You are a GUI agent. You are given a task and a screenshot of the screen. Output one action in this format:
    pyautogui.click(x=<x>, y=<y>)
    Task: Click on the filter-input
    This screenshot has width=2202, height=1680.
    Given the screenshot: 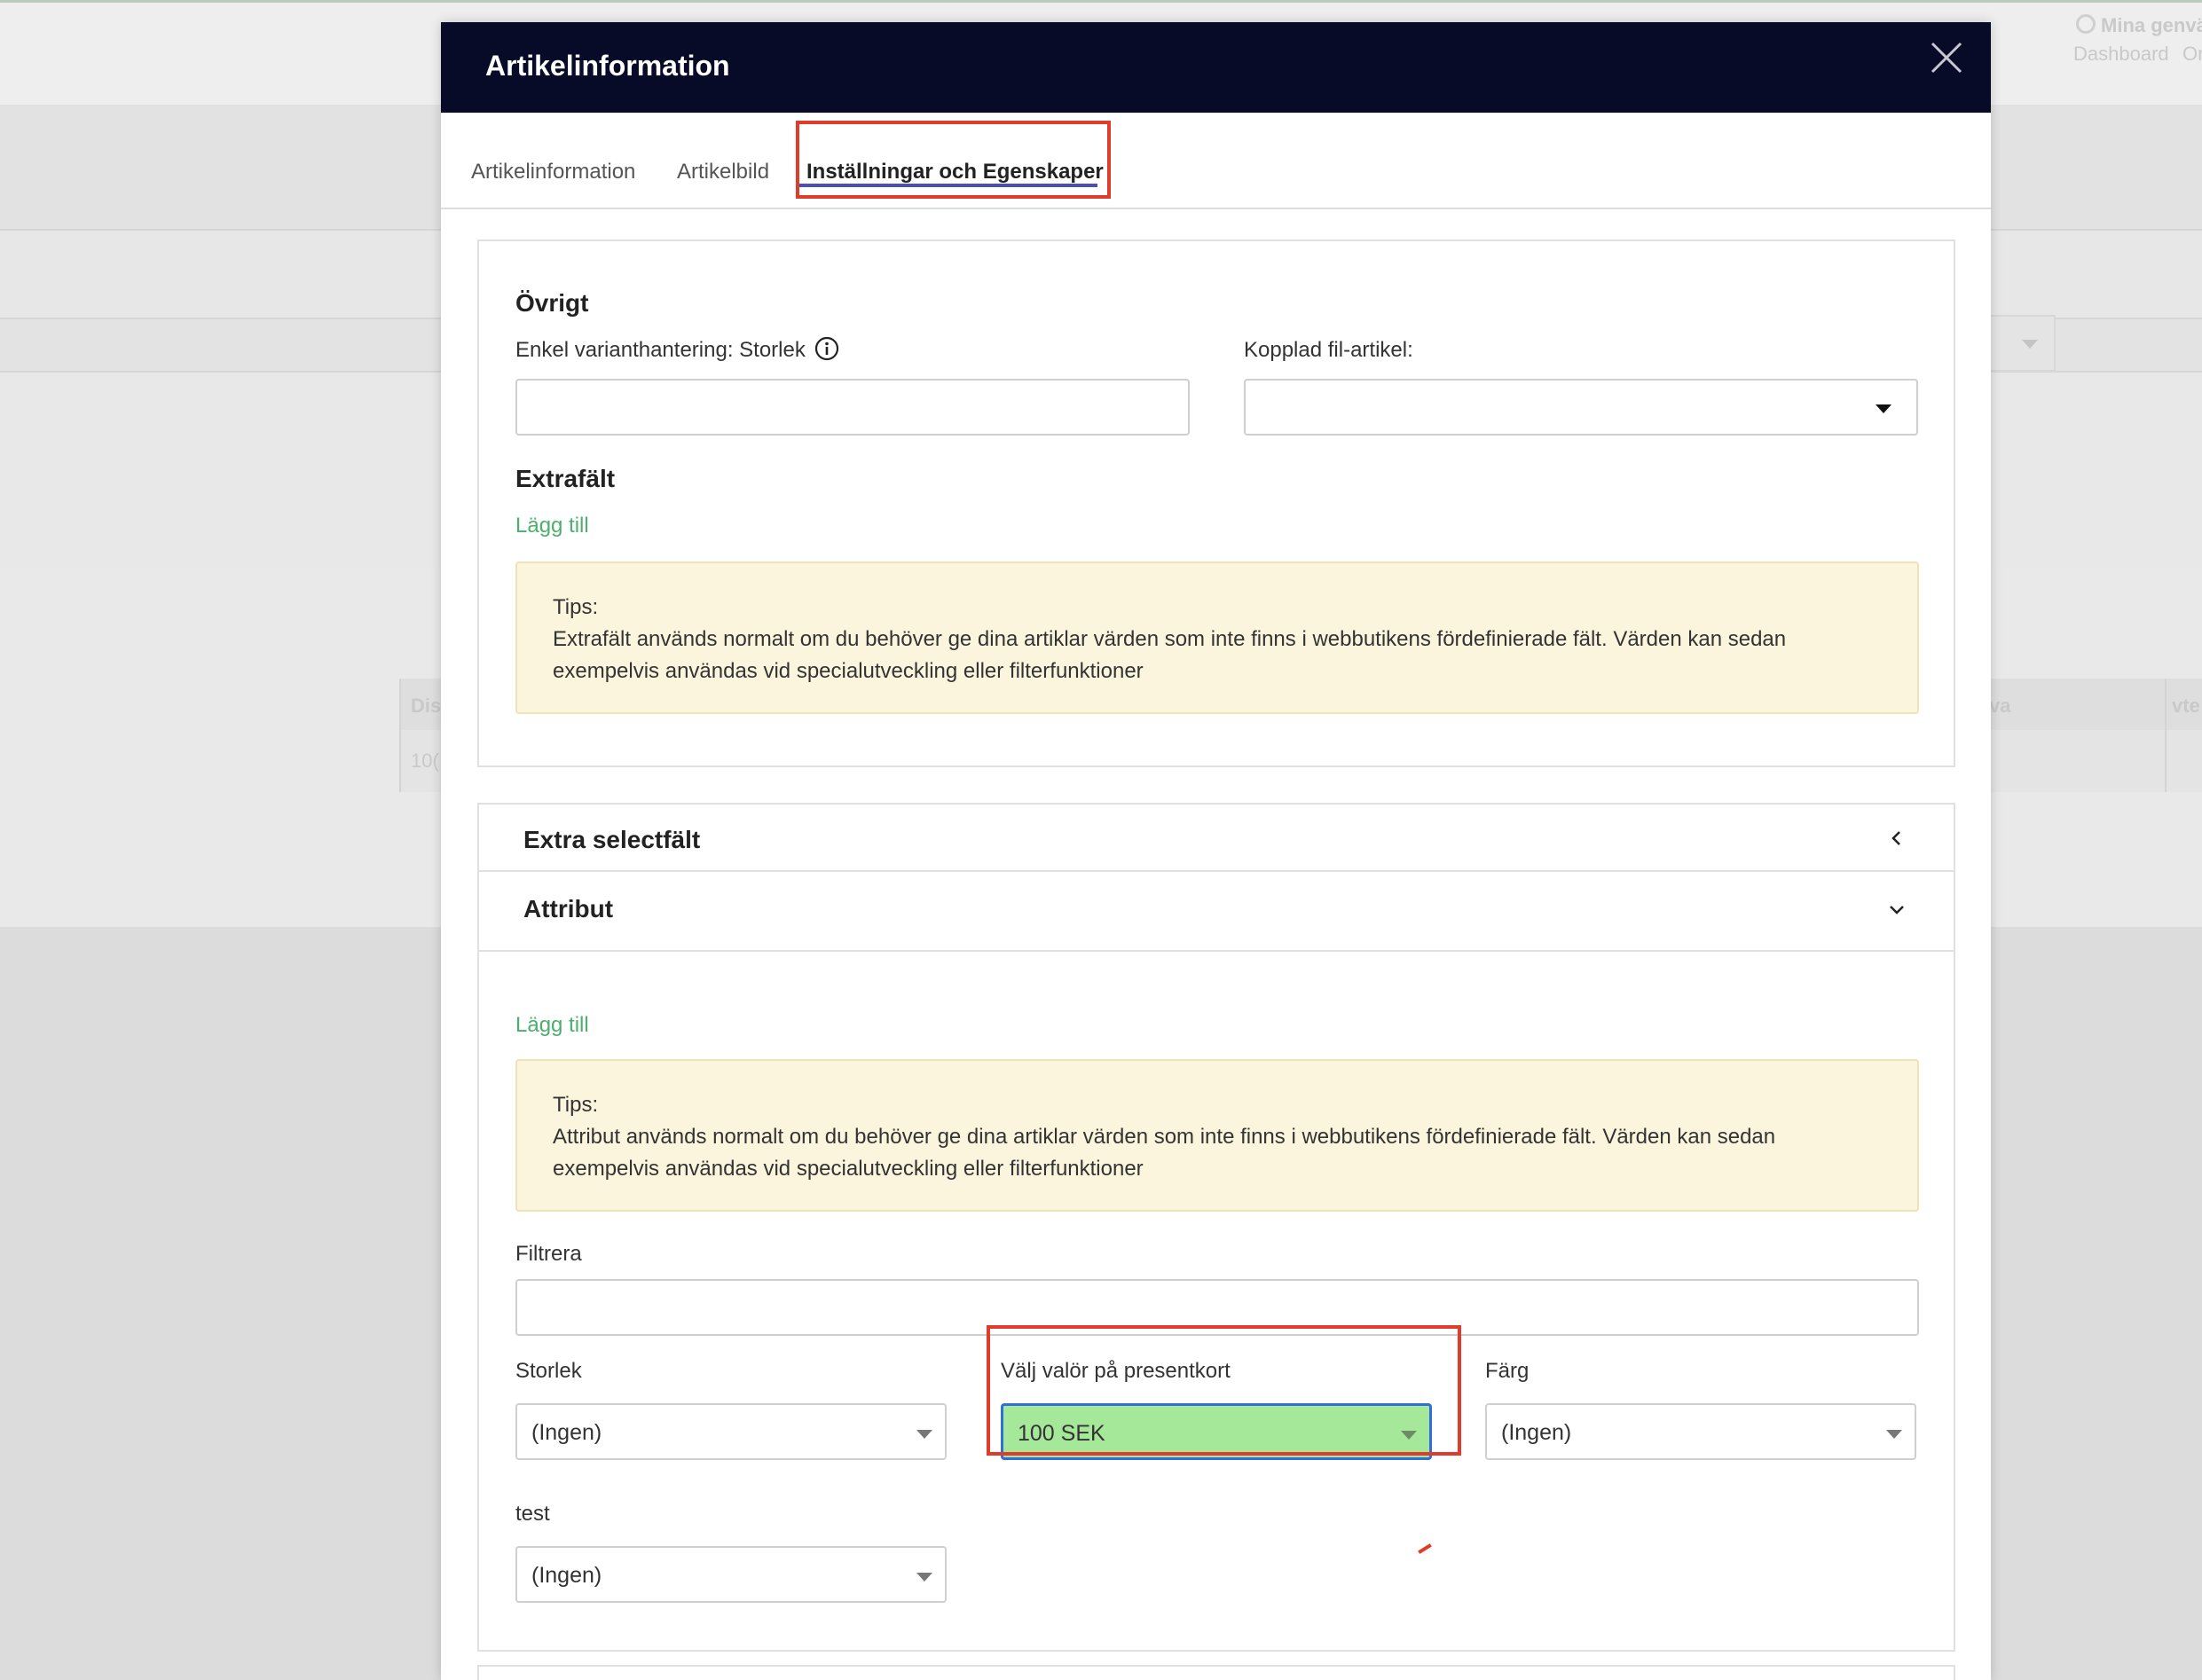 What is the action you would take?
    pyautogui.click(x=1217, y=1307)
    